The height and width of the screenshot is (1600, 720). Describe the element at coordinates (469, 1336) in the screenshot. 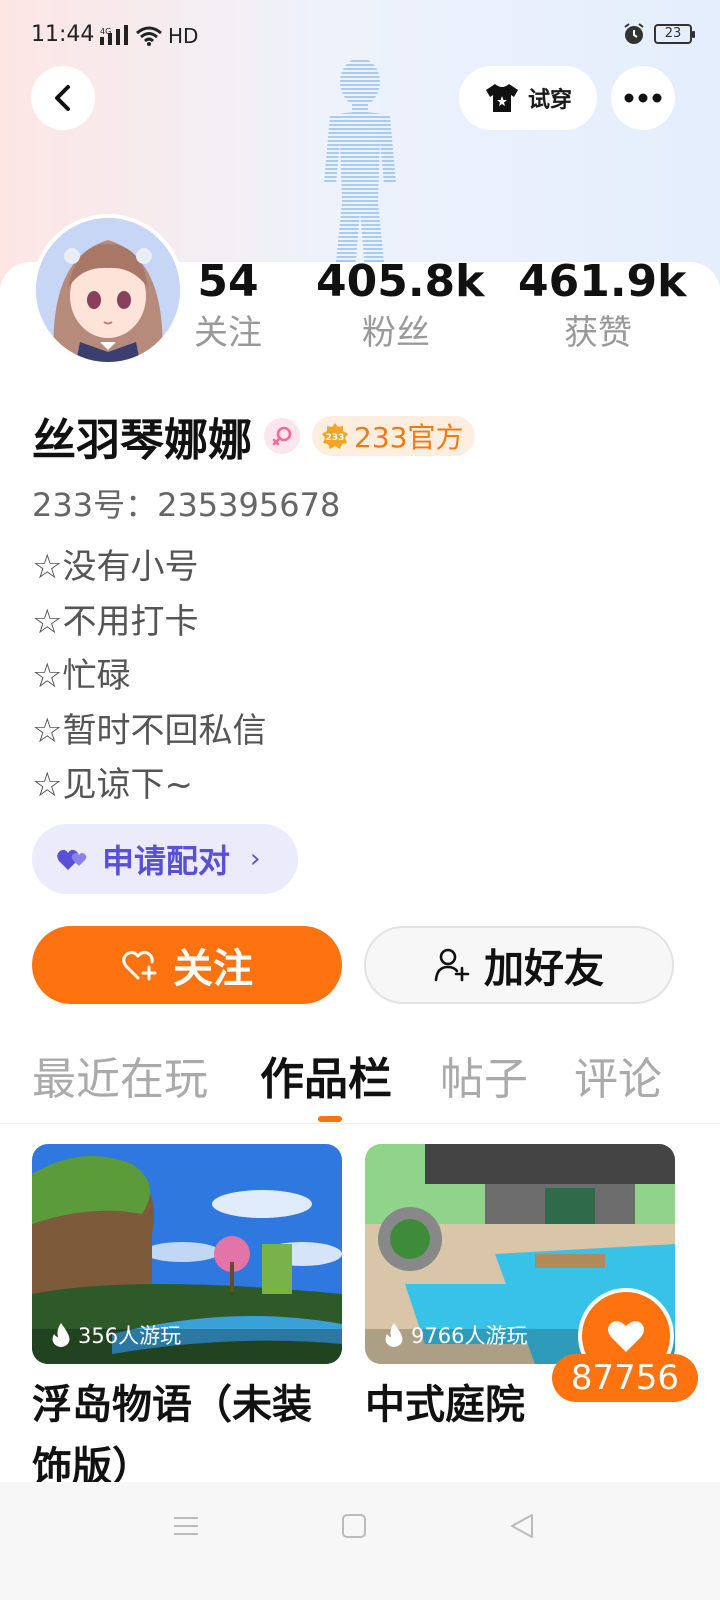

I see `play-count-label: 9766人游玩` at that location.